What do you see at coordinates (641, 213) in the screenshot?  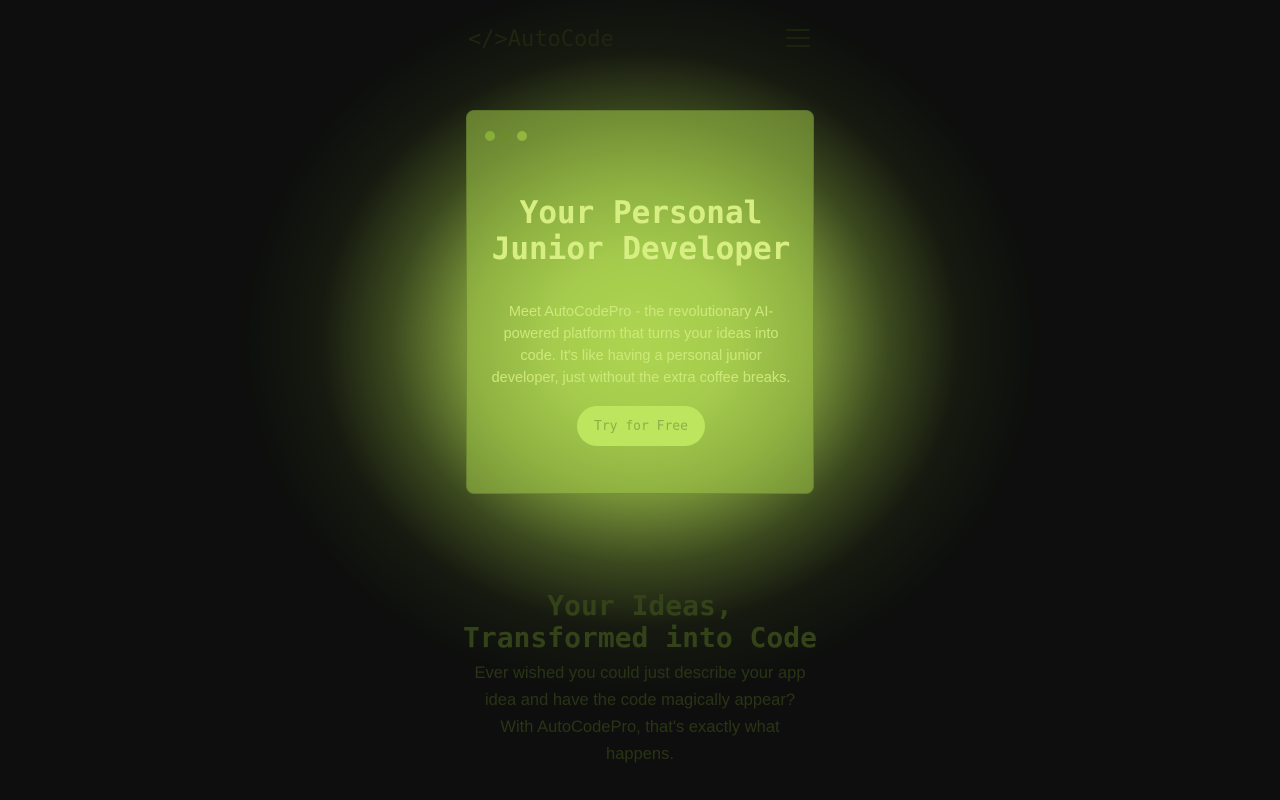 I see `hero-title-line1: Your Personal` at bounding box center [641, 213].